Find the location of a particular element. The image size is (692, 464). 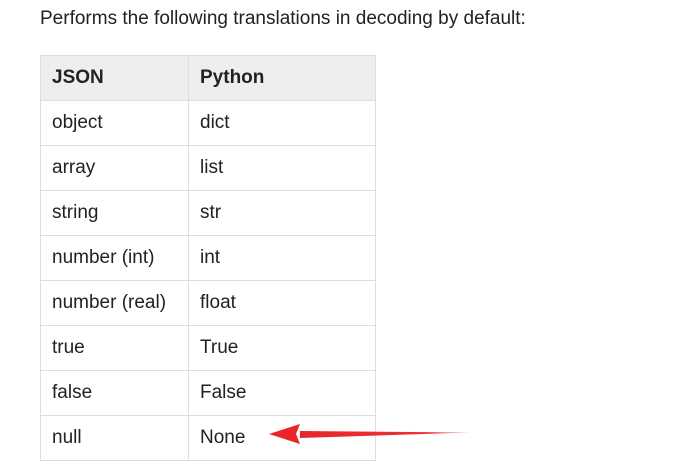

python-type-cell: dict is located at coordinates (282, 123).